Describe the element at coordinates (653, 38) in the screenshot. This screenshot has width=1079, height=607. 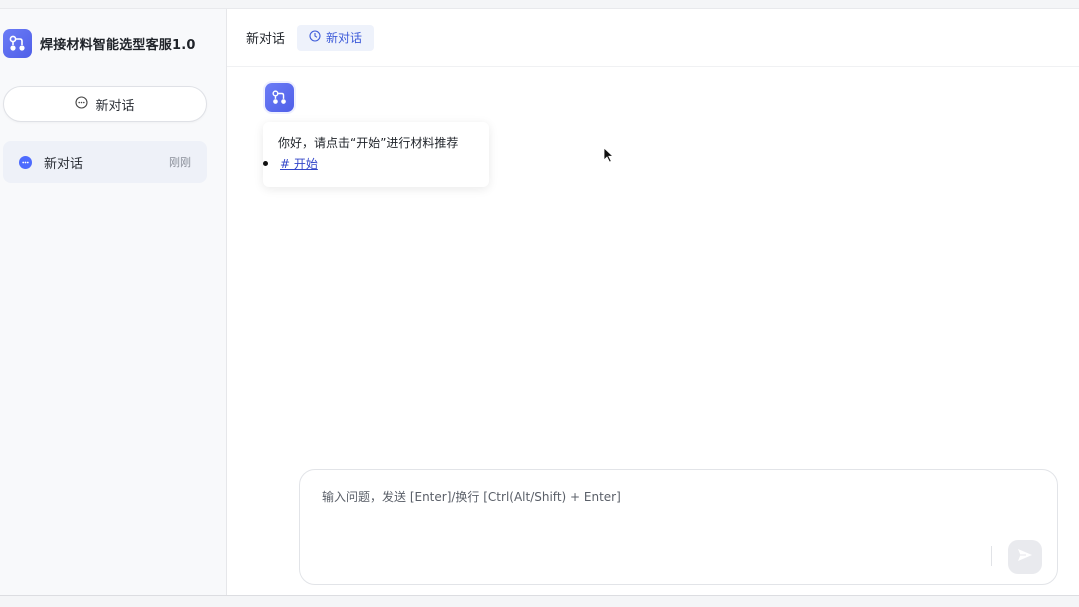
I see `chat-header: 新对话 新对话` at that location.